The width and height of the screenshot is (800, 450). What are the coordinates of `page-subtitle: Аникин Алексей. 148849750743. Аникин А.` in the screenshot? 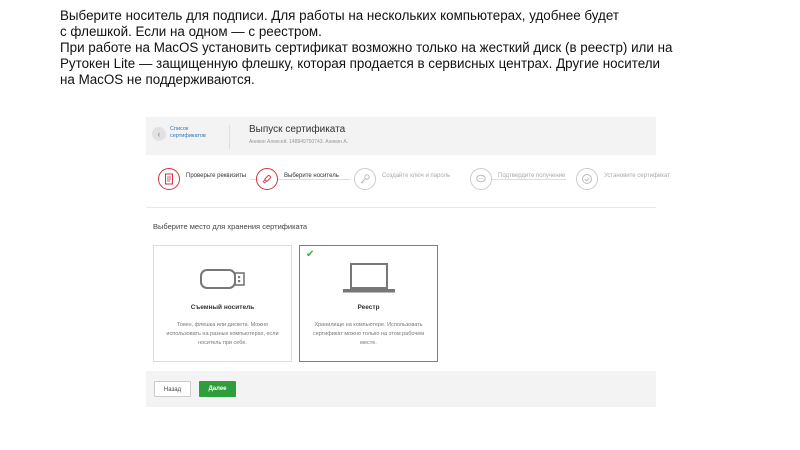 It's located at (299, 142).